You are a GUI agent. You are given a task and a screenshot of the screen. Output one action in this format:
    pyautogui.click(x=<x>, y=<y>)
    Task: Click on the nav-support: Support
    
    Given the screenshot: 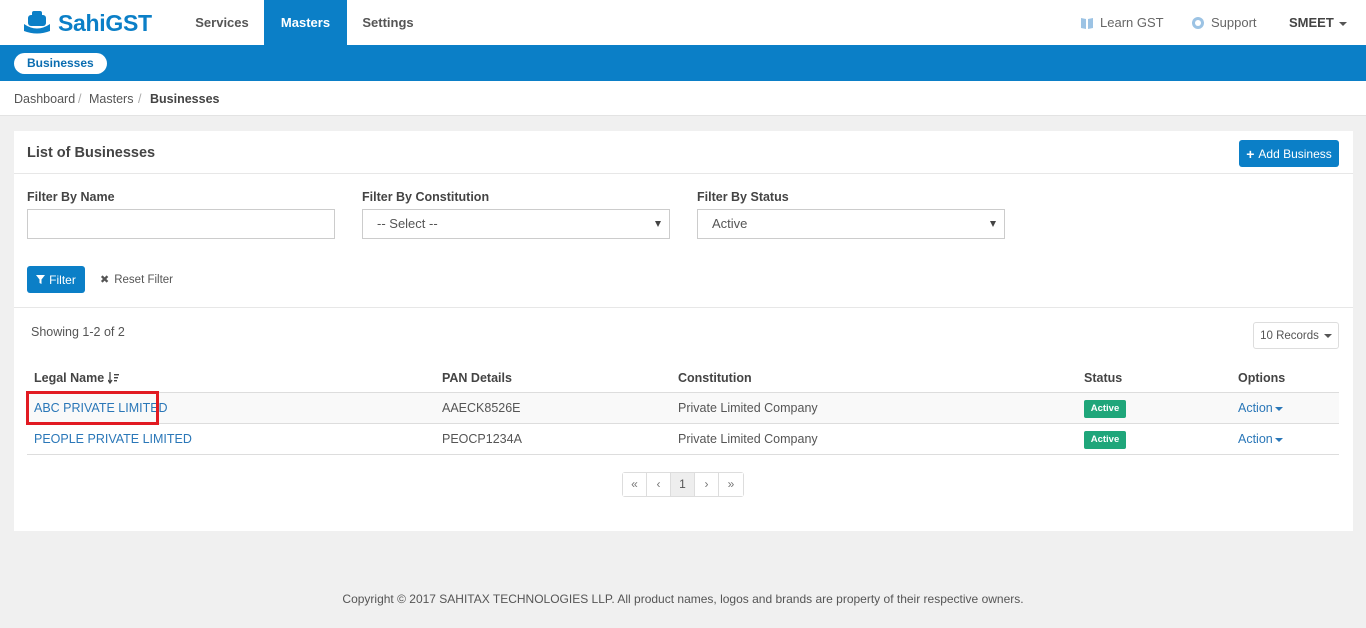 What is the action you would take?
    pyautogui.click(x=1224, y=22)
    